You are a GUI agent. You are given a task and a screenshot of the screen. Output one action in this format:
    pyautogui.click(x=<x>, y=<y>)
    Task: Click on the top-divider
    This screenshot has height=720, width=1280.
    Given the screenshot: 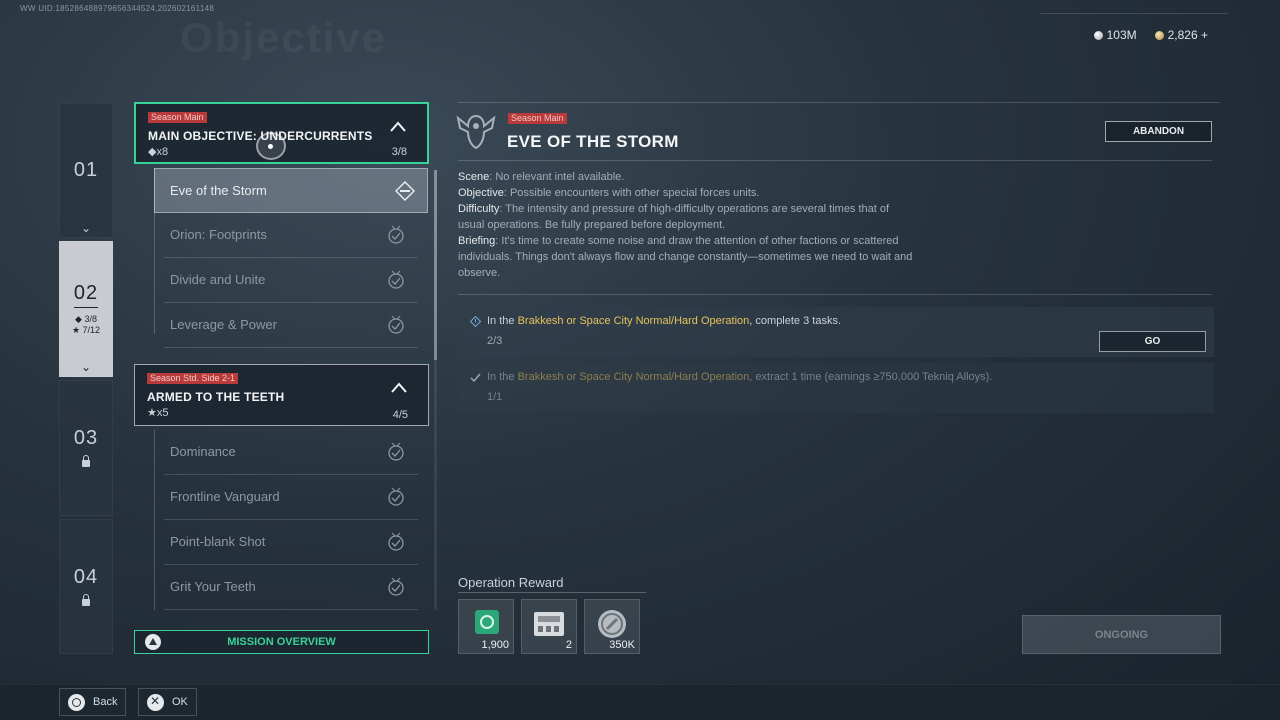 What is the action you would take?
    pyautogui.click(x=1134, y=13)
    